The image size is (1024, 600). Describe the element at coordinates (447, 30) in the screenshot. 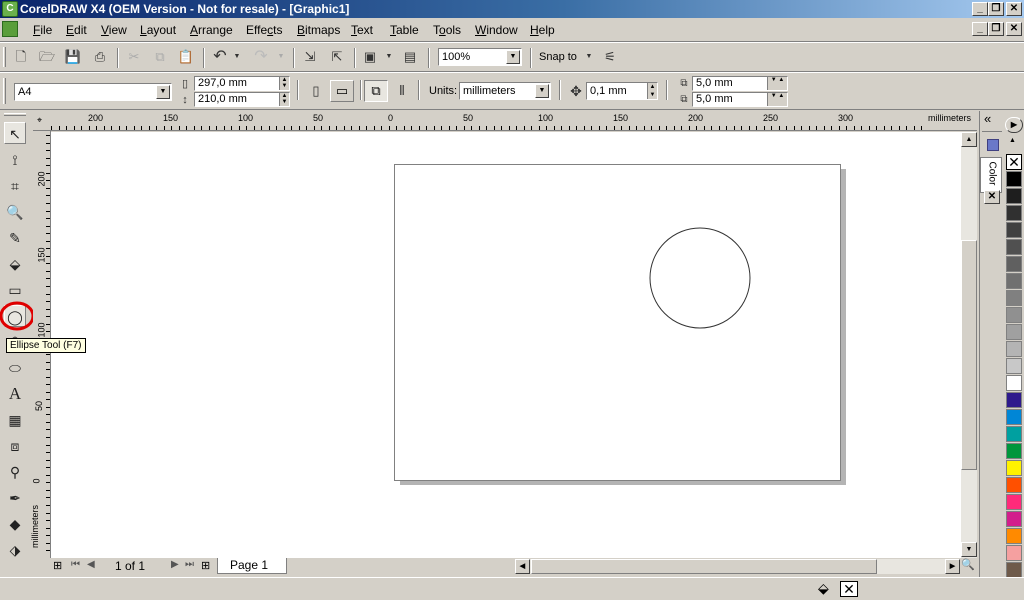

I see `menu-tools: Tools` at that location.